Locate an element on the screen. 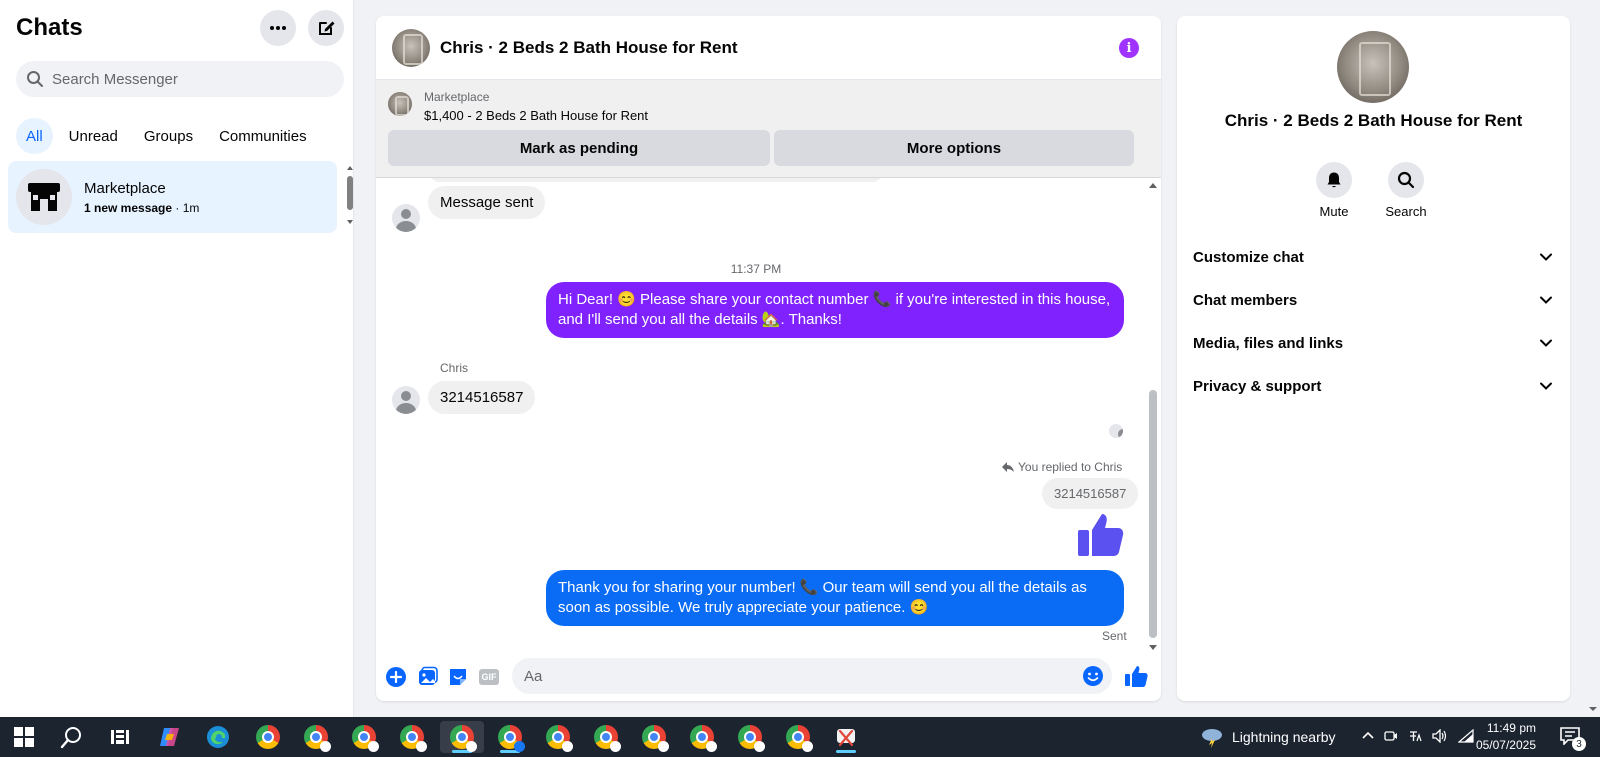 The height and width of the screenshot is (757, 1600). add-attachment-button is located at coordinates (396, 677).